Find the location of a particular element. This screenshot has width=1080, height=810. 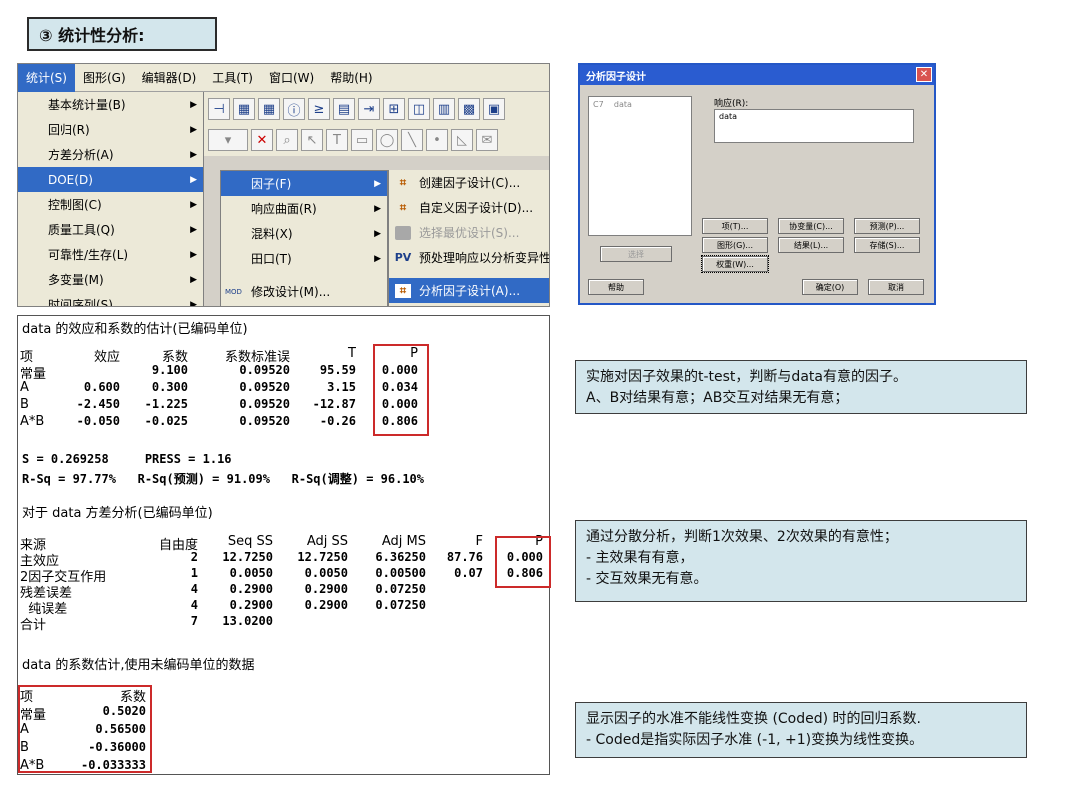

info-icon: ⓘ is located at coordinates (294, 109).